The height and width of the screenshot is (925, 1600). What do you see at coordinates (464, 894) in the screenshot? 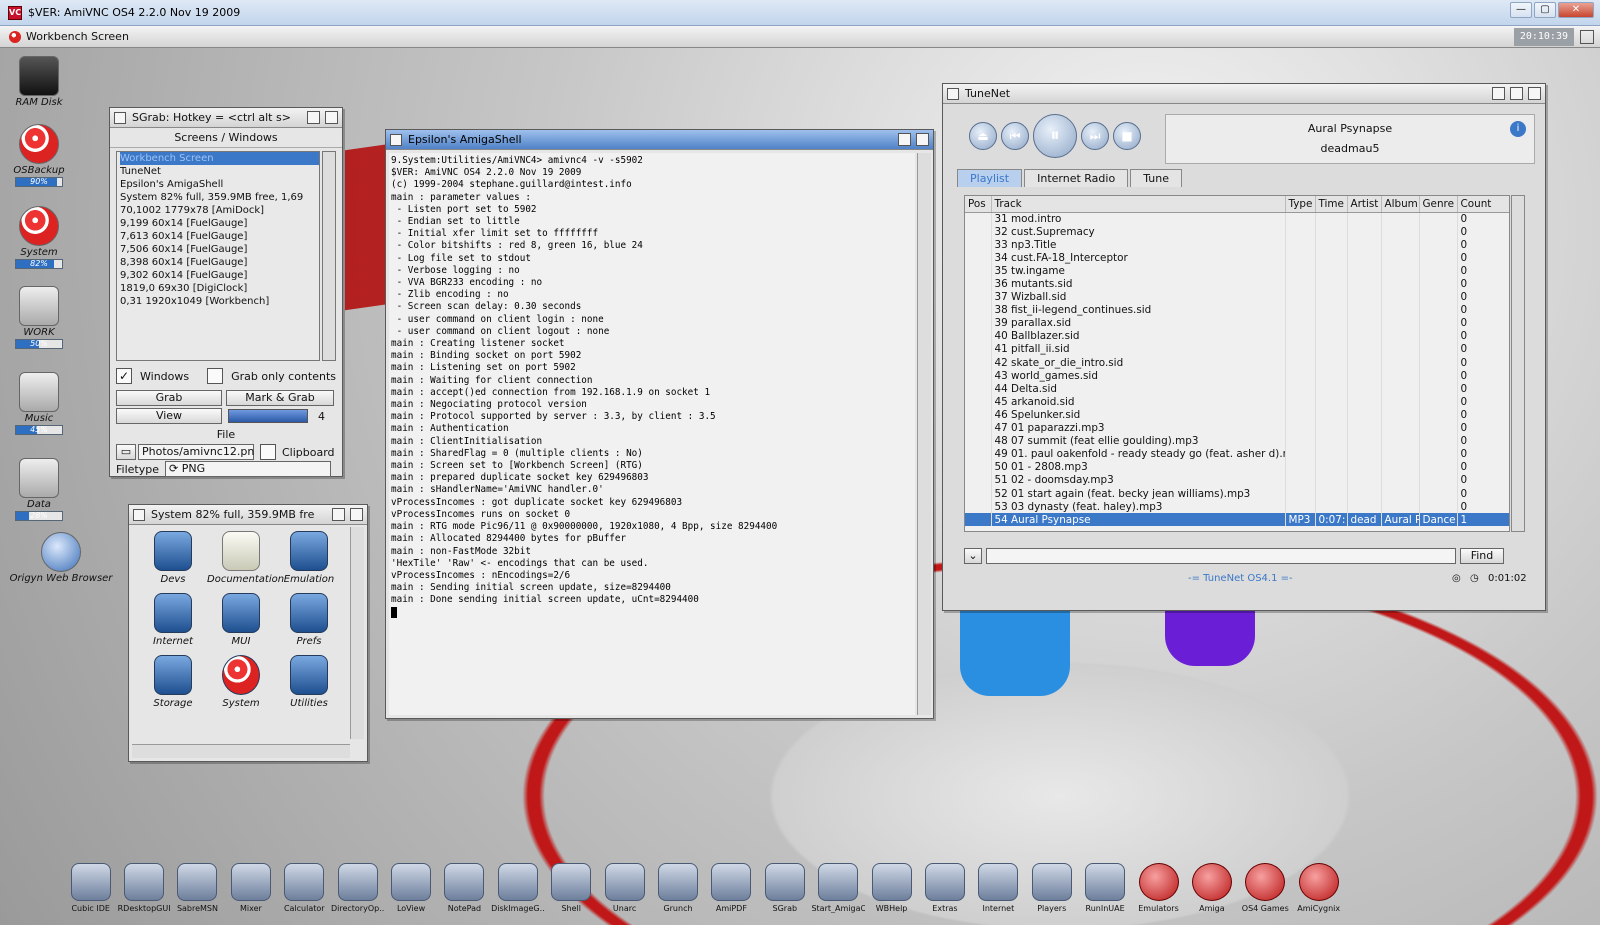
I see `dock-item: NotePad` at bounding box center [464, 894].